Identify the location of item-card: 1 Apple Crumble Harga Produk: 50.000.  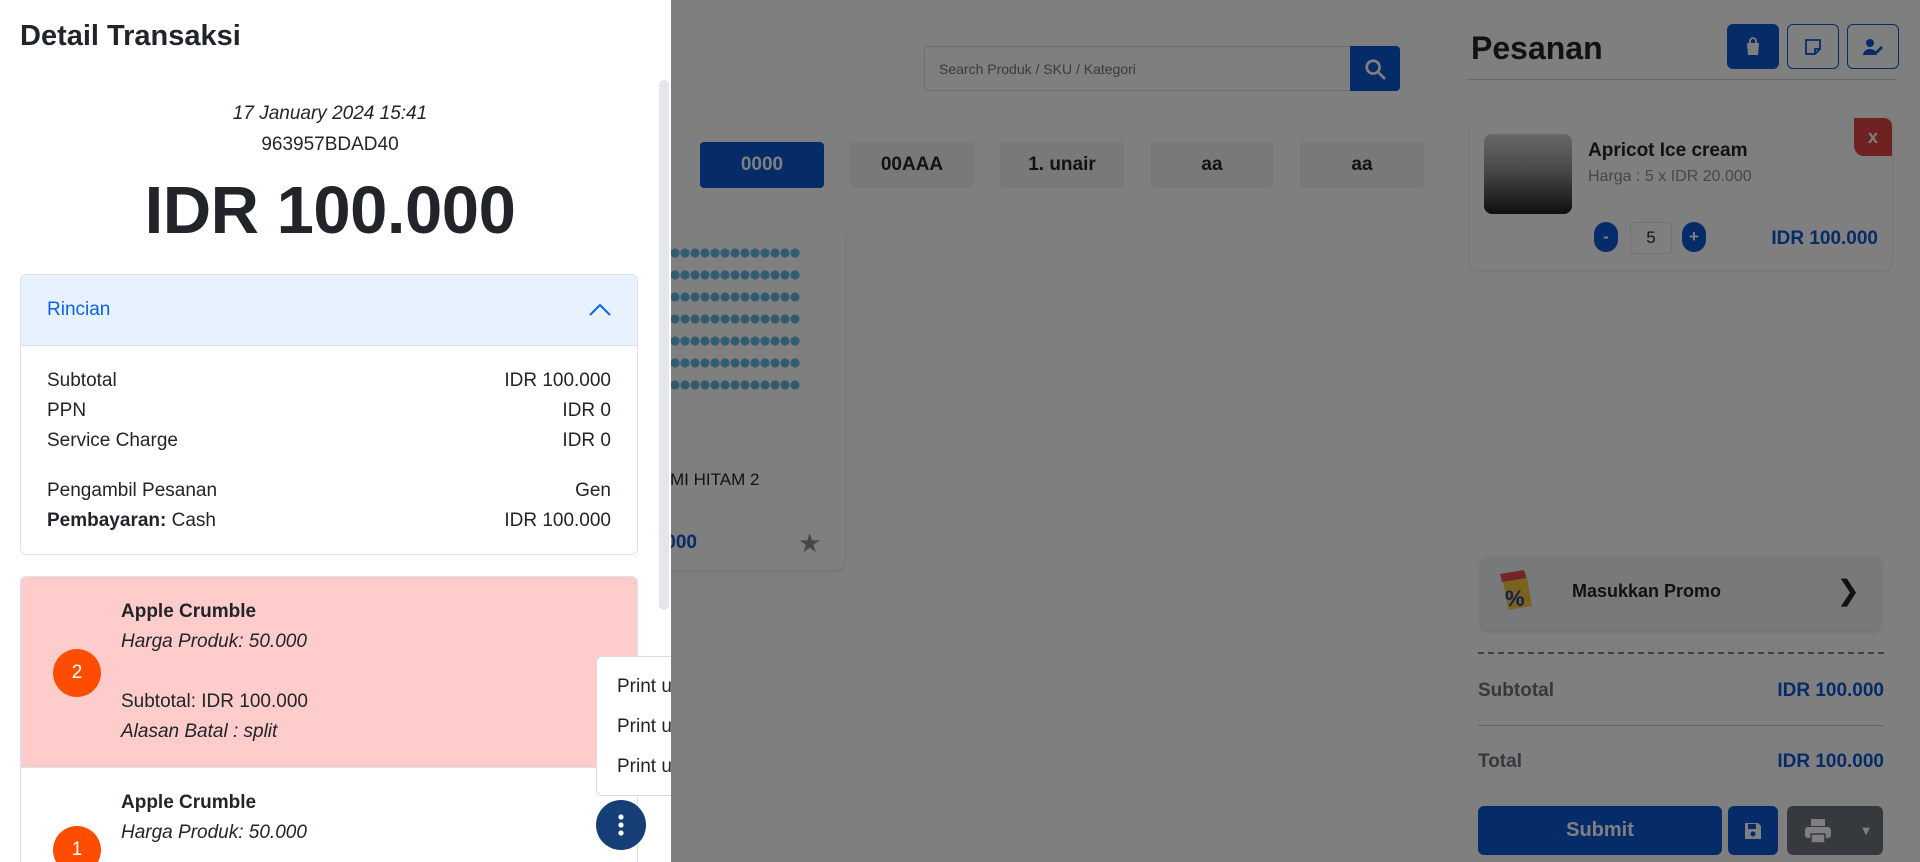
(329, 815).